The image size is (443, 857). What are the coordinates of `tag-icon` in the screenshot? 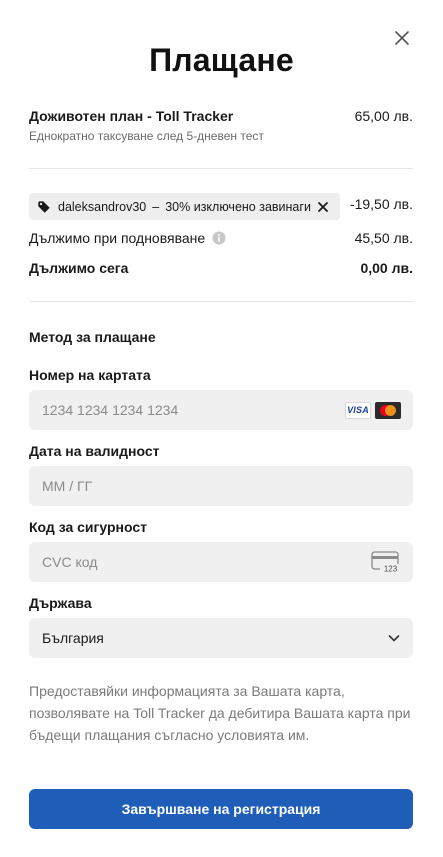 It's located at (44, 206).